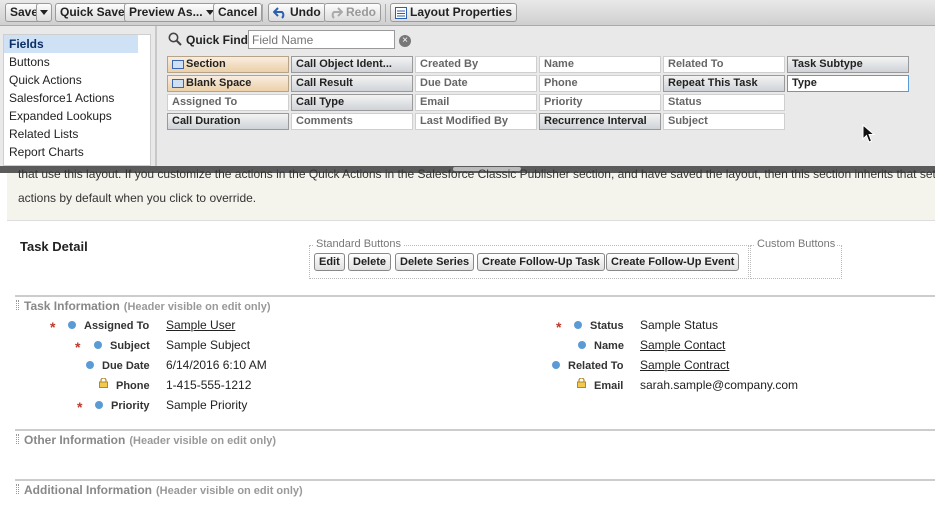 The width and height of the screenshot is (935, 527). I want to click on quick-save-label: Quick Save, so click(92, 12).